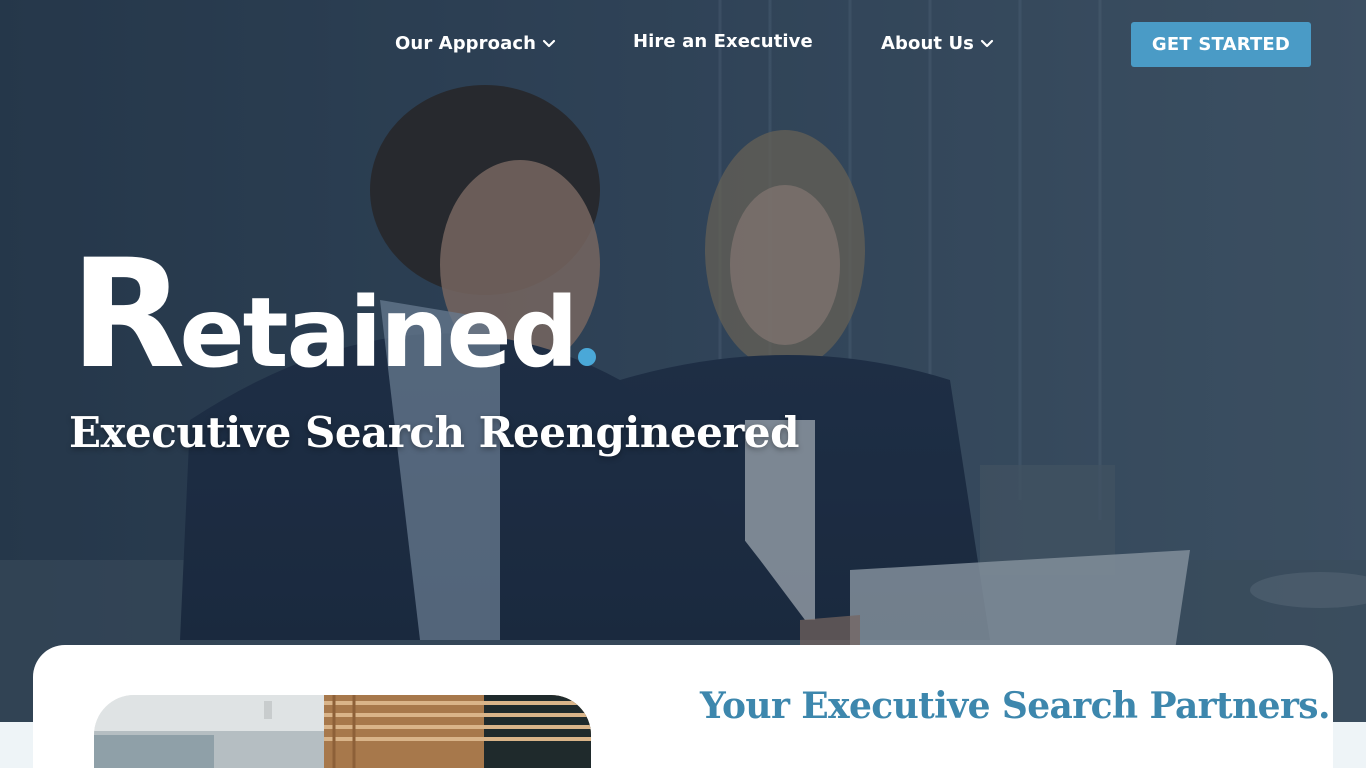 The width and height of the screenshot is (1366, 768). What do you see at coordinates (1009, 706) in the screenshot?
I see `section-heading-text: Your Executive Search Partners` at bounding box center [1009, 706].